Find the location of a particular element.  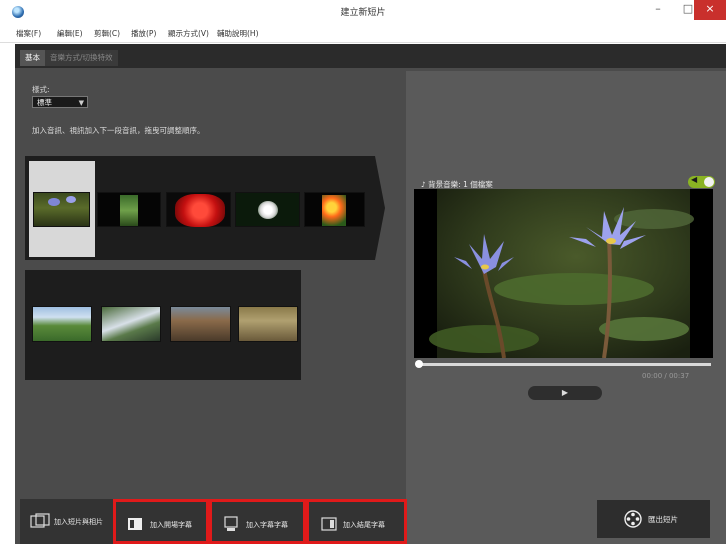

add-subtitle-button: 加入字幕字幕 is located at coordinates (257, 521).